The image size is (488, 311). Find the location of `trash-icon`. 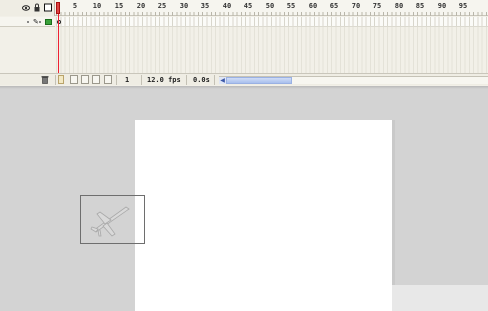

trash-icon is located at coordinates (45, 79).